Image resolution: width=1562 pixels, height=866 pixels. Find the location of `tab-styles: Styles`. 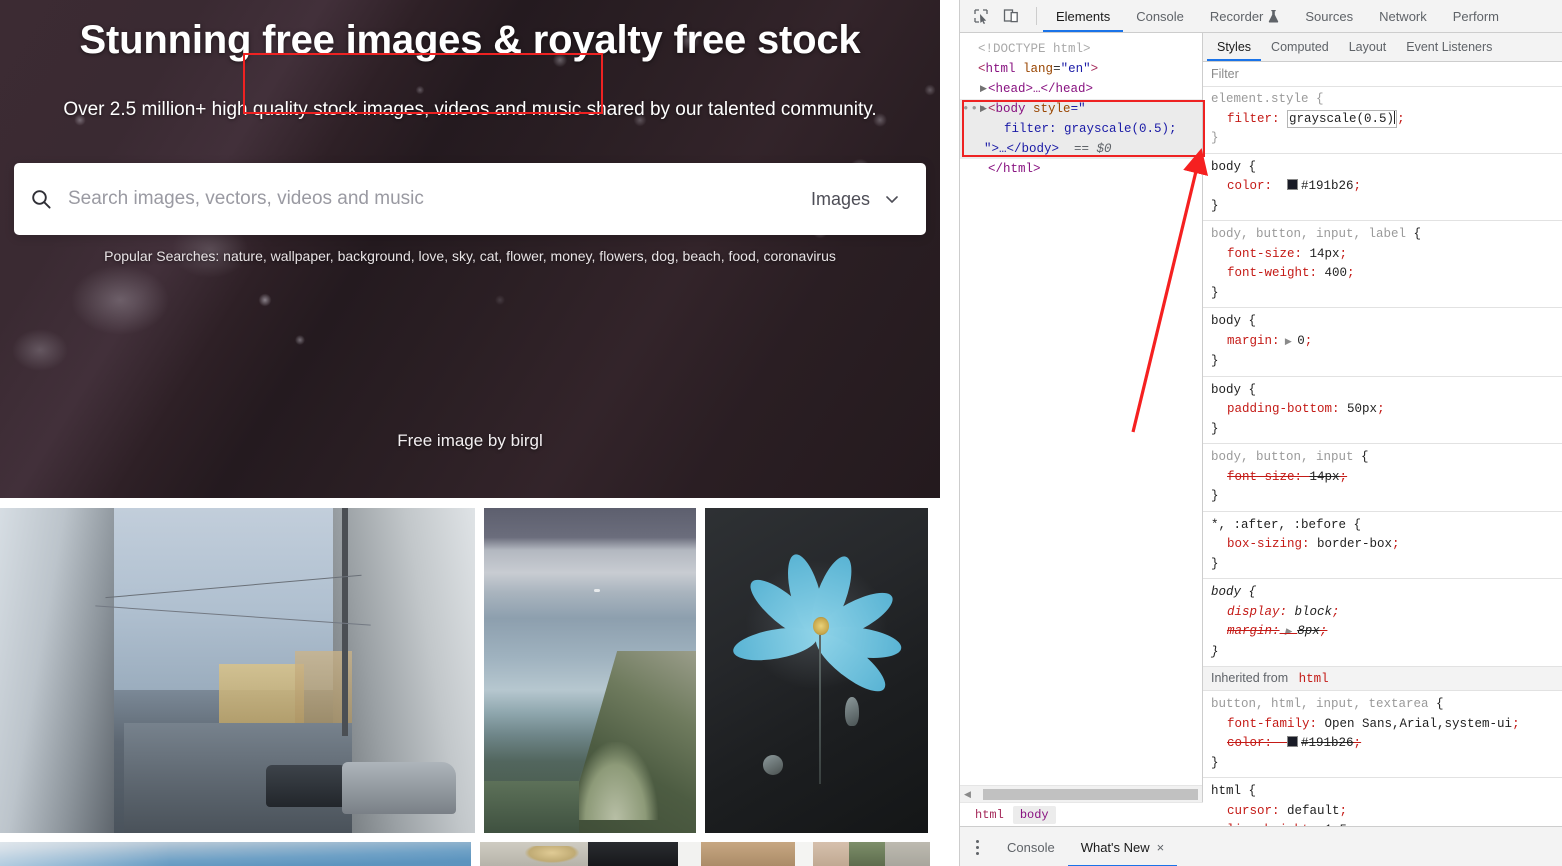

tab-styles: Styles is located at coordinates (1234, 47).